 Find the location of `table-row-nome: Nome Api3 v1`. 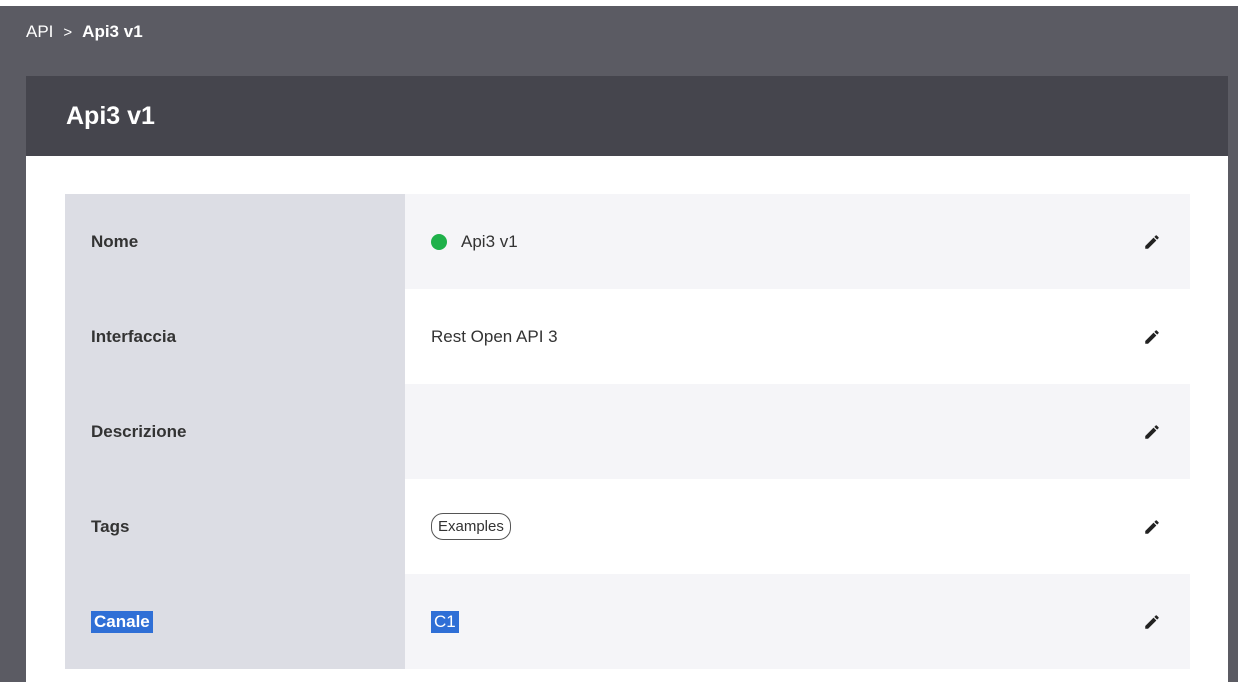

table-row-nome: Nome Api3 v1 is located at coordinates (627, 241).